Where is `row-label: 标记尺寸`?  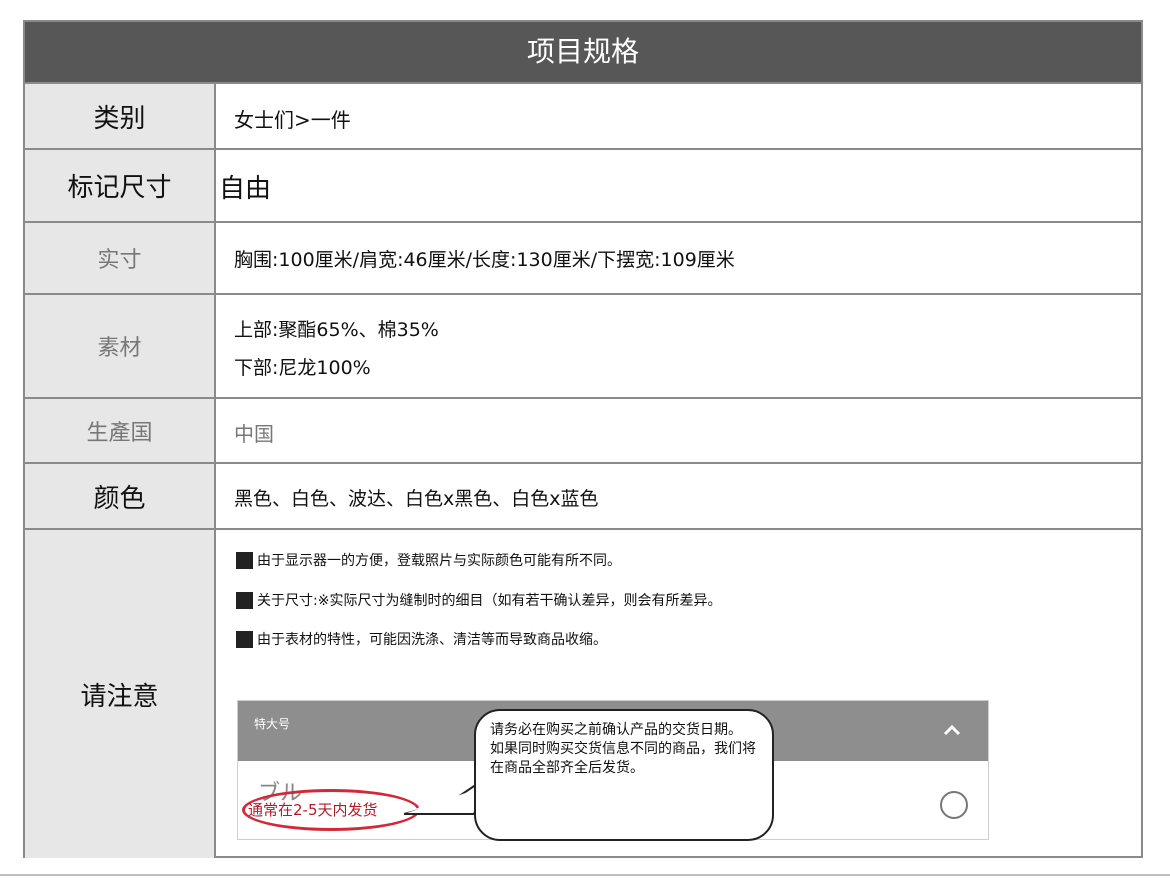 row-label: 标记尺寸 is located at coordinates (120, 185).